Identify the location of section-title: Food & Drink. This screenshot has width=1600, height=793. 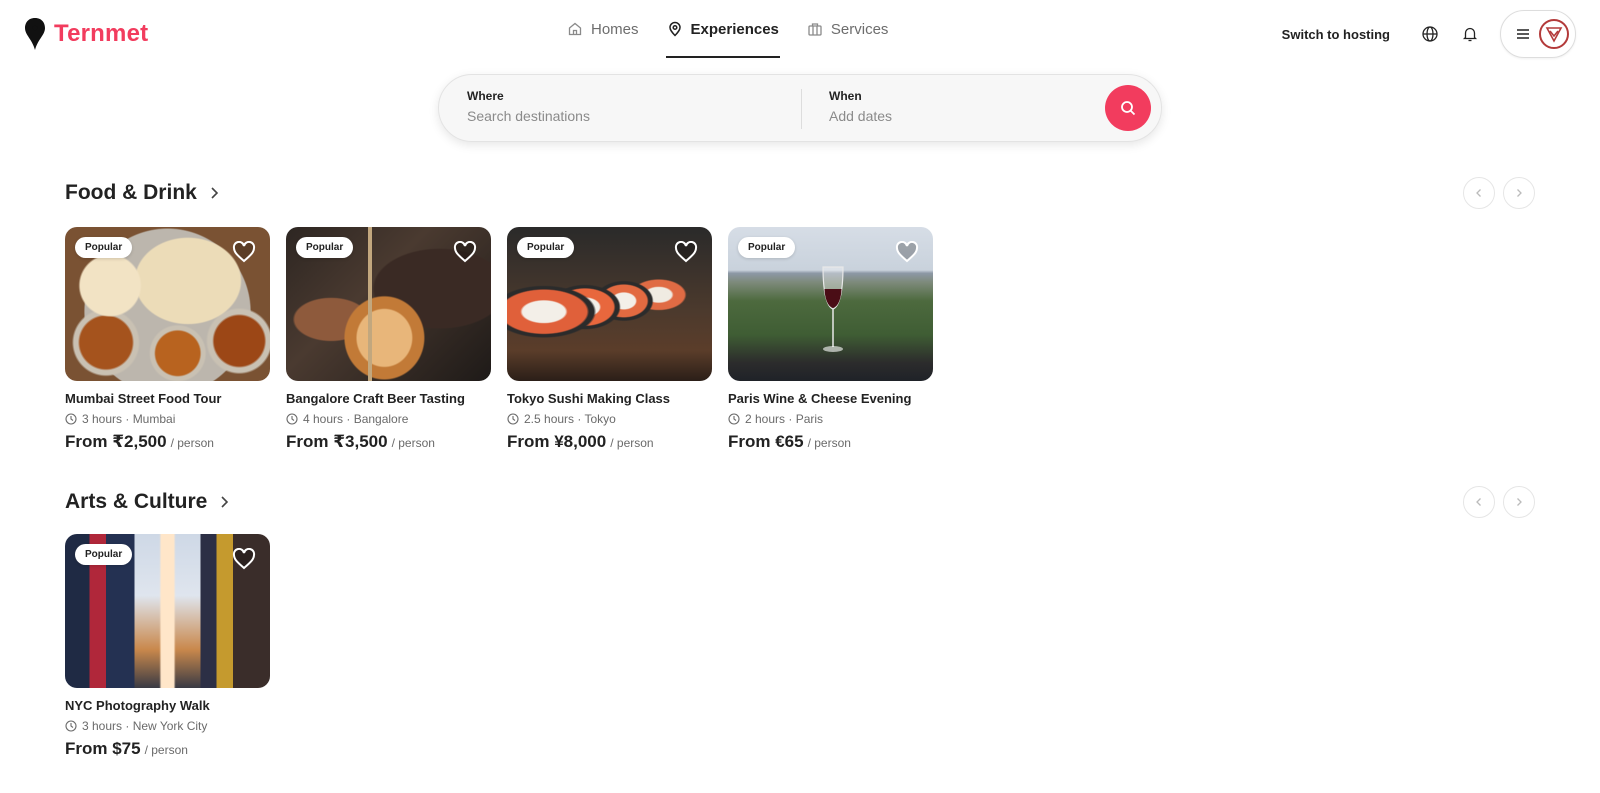
(131, 192).